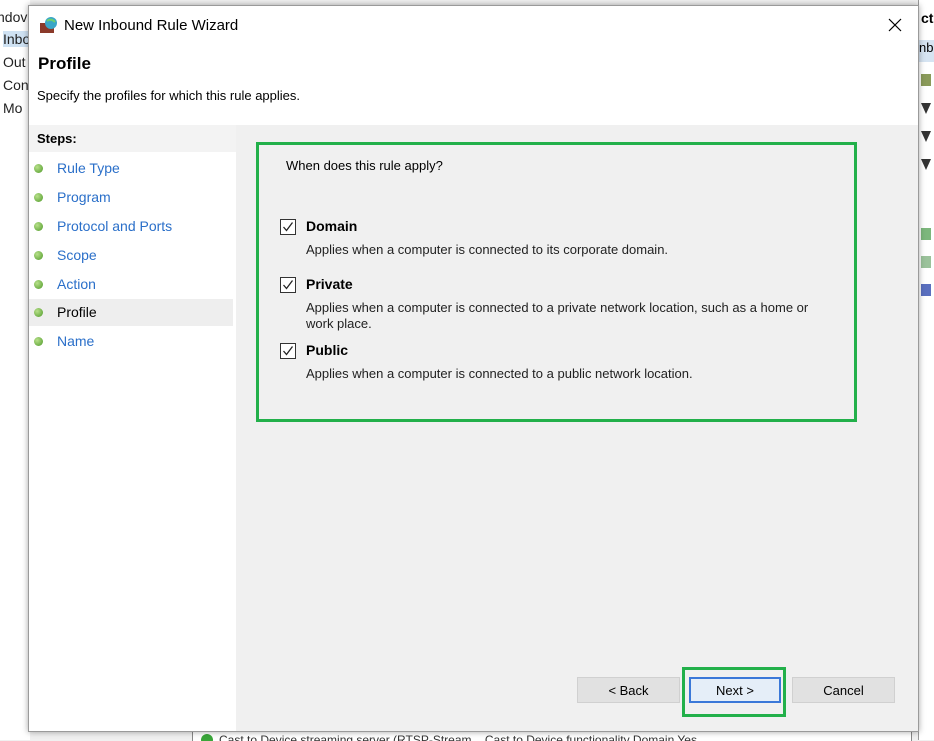  What do you see at coordinates (131, 255) in the screenshot?
I see `step-scope: Scope` at bounding box center [131, 255].